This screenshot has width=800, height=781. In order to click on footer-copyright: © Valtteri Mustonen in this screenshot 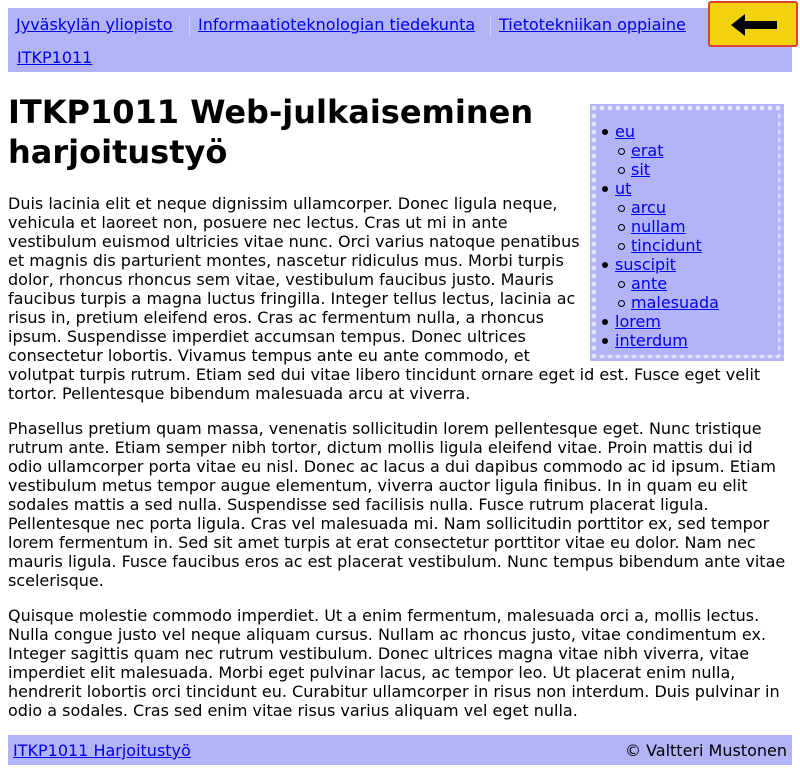, I will do `click(705, 750)`.